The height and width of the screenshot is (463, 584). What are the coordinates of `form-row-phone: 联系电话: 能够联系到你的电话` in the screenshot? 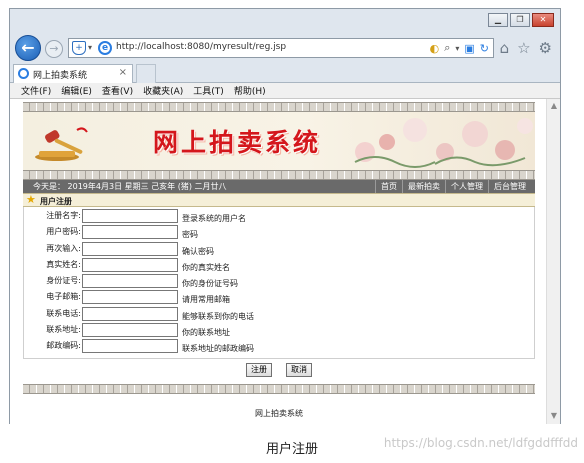 It's located at (279, 314).